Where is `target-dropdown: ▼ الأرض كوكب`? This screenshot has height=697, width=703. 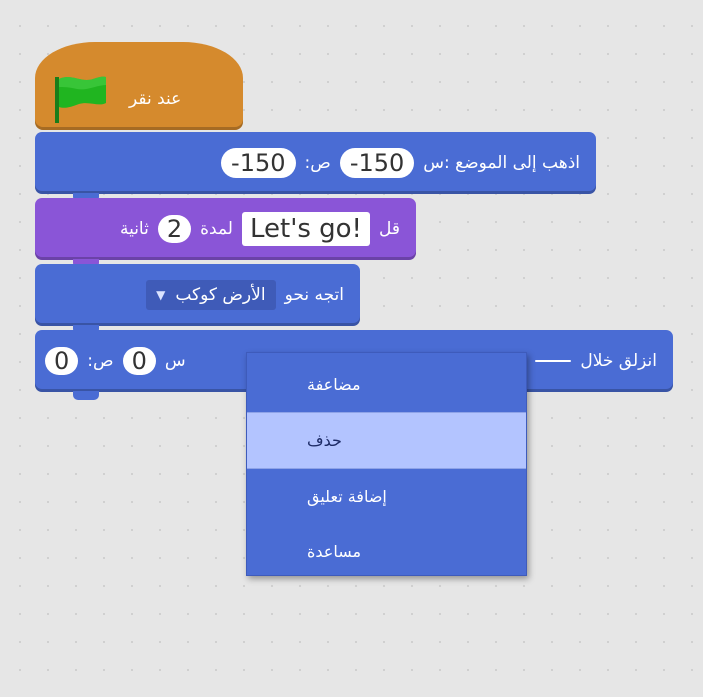 target-dropdown: ▼ الأرض كوكب is located at coordinates (211, 295).